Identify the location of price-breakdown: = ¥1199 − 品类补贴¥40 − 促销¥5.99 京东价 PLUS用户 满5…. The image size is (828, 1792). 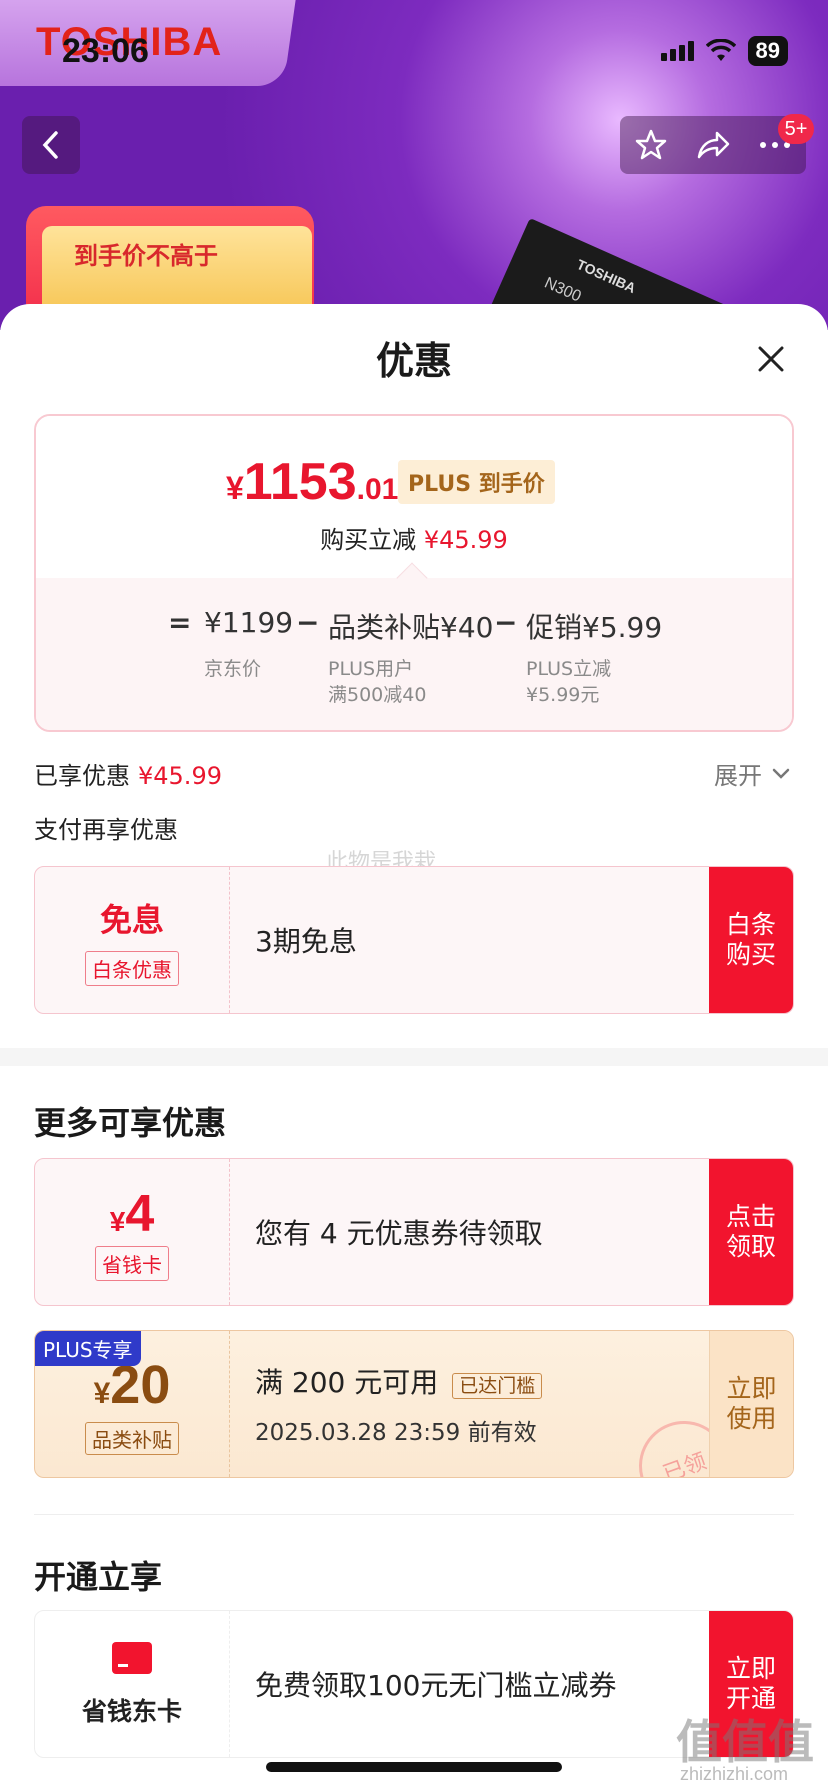
(414, 654).